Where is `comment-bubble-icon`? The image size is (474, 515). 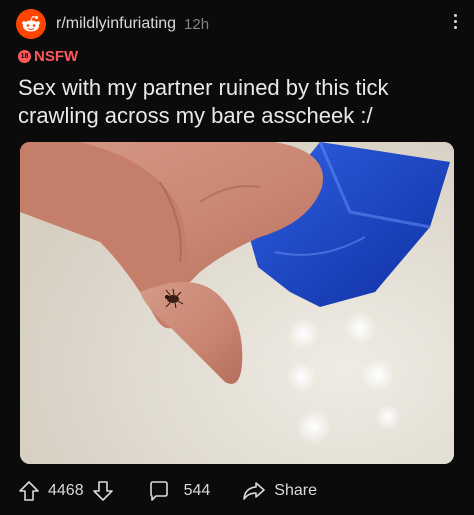
comment-bubble-icon is located at coordinates (158, 491).